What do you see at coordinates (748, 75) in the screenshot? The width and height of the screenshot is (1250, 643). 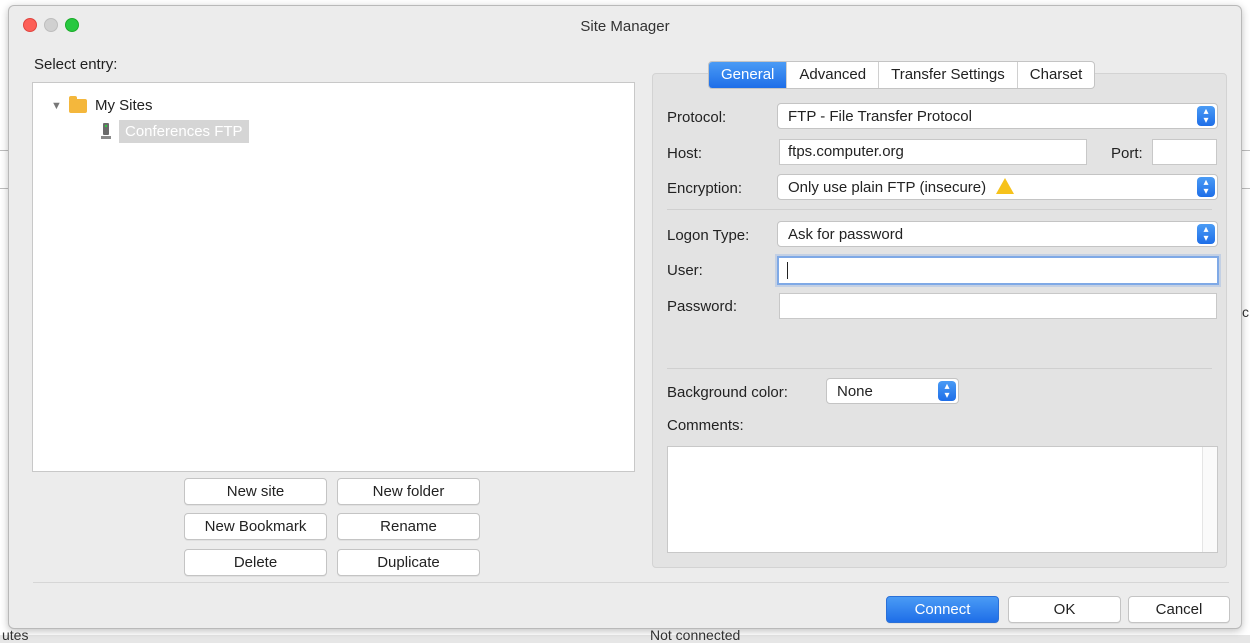 I see `tab-general: General` at bounding box center [748, 75].